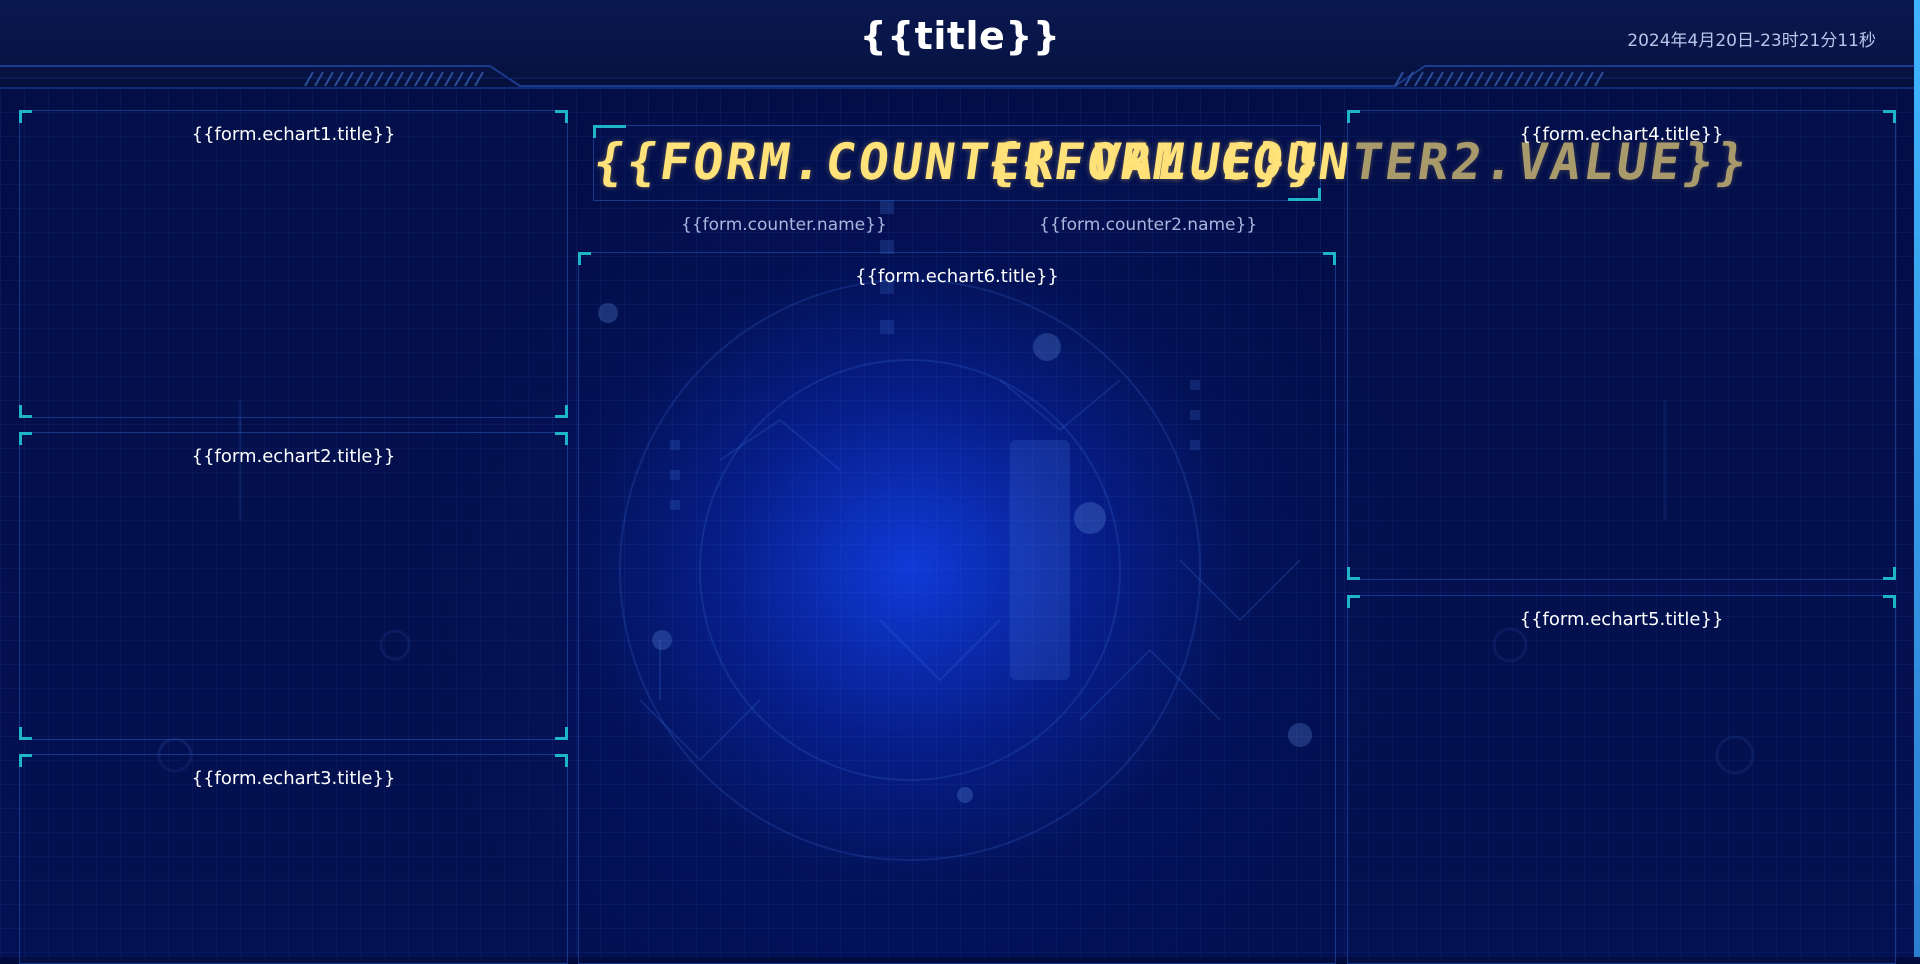 The image size is (1920, 964). What do you see at coordinates (293, 134) in the screenshot?
I see `chart-title: {{form.echart1.title}}` at bounding box center [293, 134].